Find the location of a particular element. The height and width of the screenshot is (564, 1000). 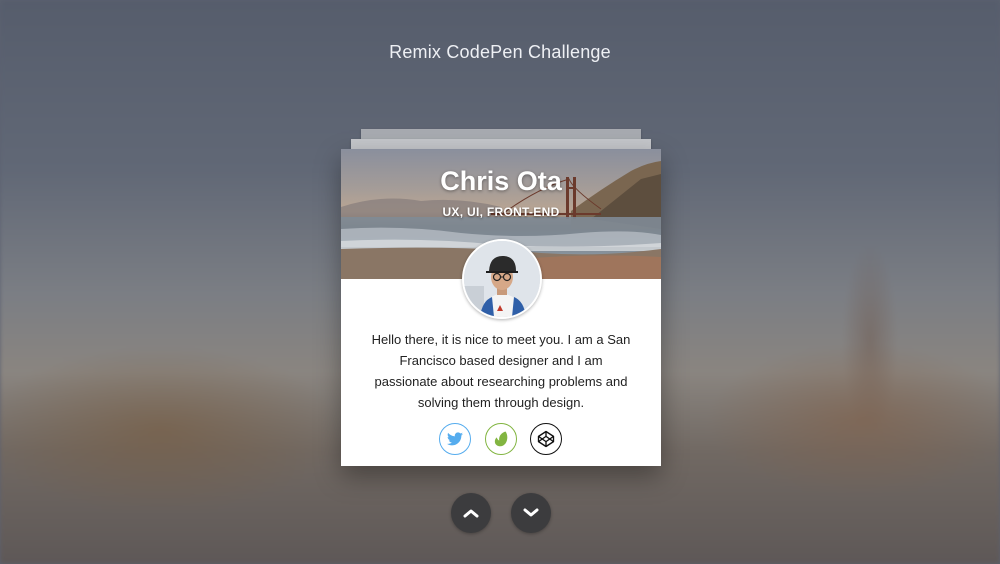

next-card-button is located at coordinates (531, 513).